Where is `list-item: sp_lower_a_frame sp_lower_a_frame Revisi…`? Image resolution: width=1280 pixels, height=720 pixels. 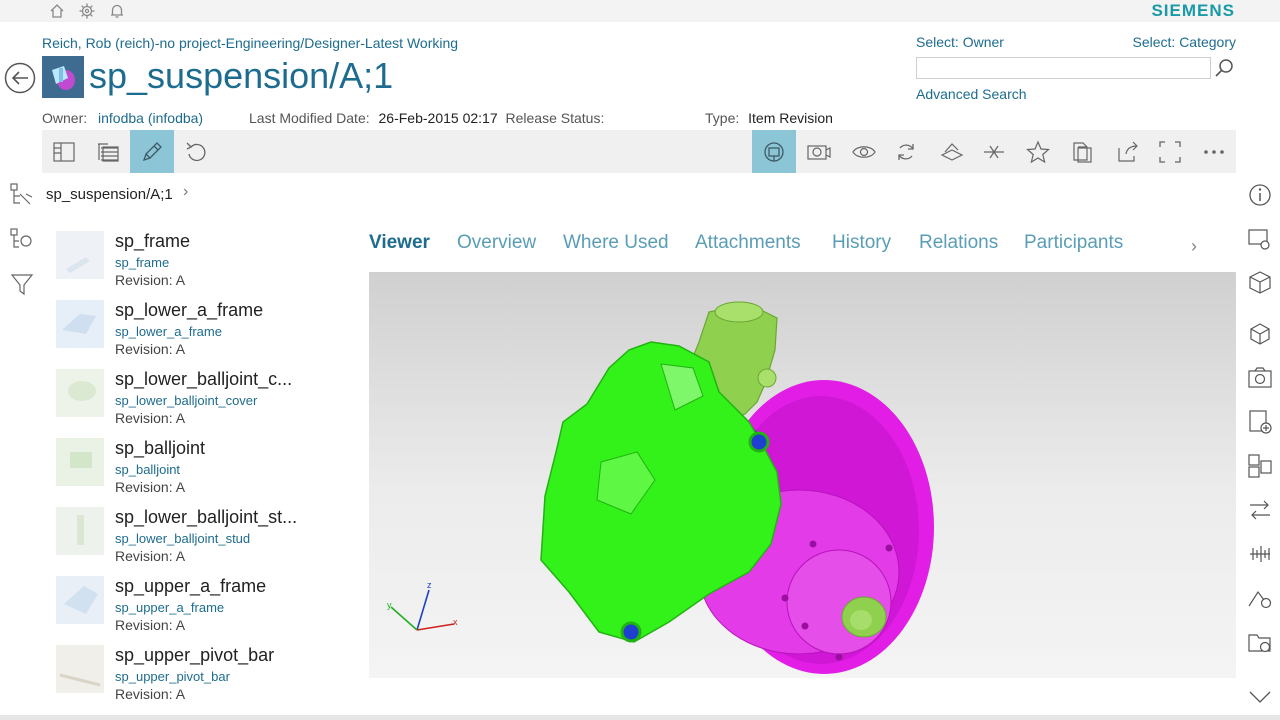
list-item: sp_lower_a_frame sp_lower_a_frame Revisi… is located at coordinates (206, 332).